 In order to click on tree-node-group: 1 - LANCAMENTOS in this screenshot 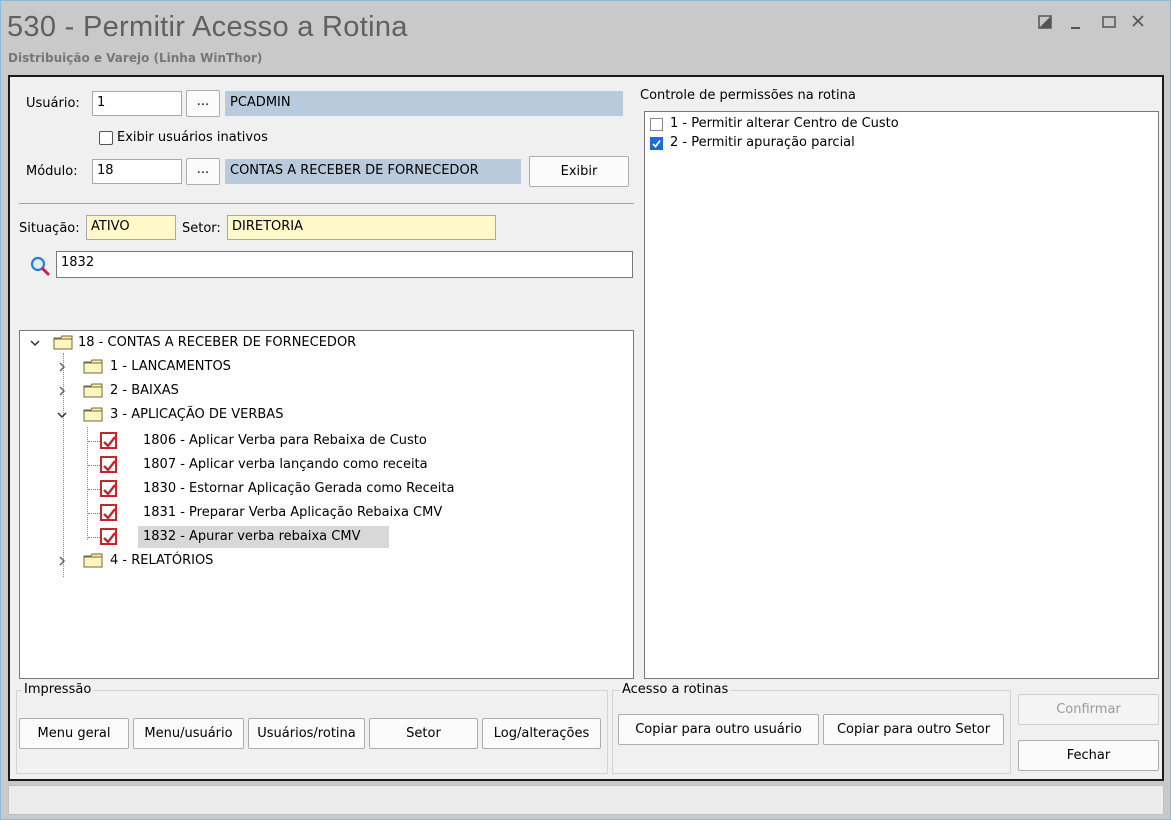, I will do `click(220, 367)`.